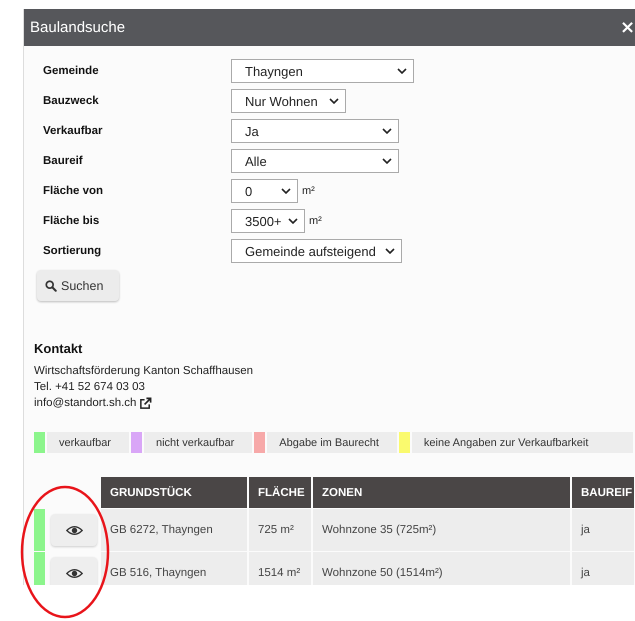 Image resolution: width=635 pixels, height=621 pixels. I want to click on dropdown: Ja, so click(315, 131).